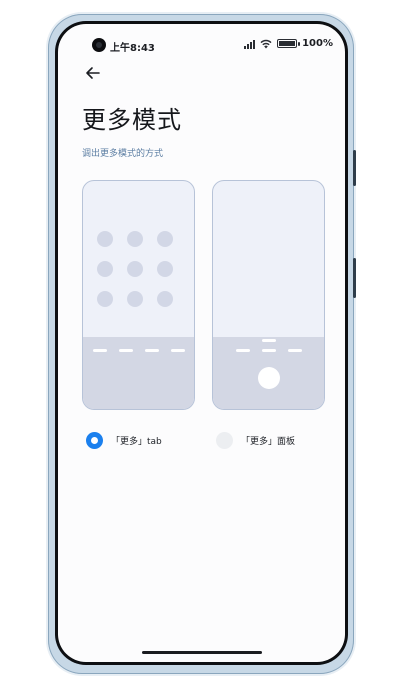  What do you see at coordinates (268, 378) in the screenshot?
I see `shutter-button-illustration` at bounding box center [268, 378].